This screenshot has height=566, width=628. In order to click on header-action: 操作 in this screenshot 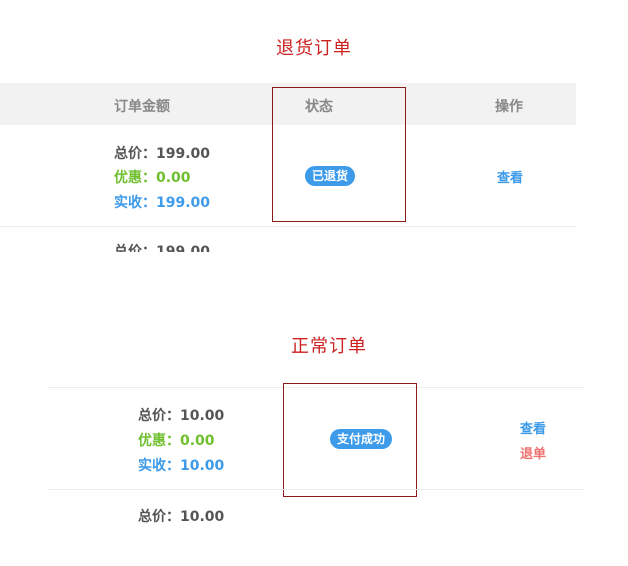, I will do `click(509, 107)`.